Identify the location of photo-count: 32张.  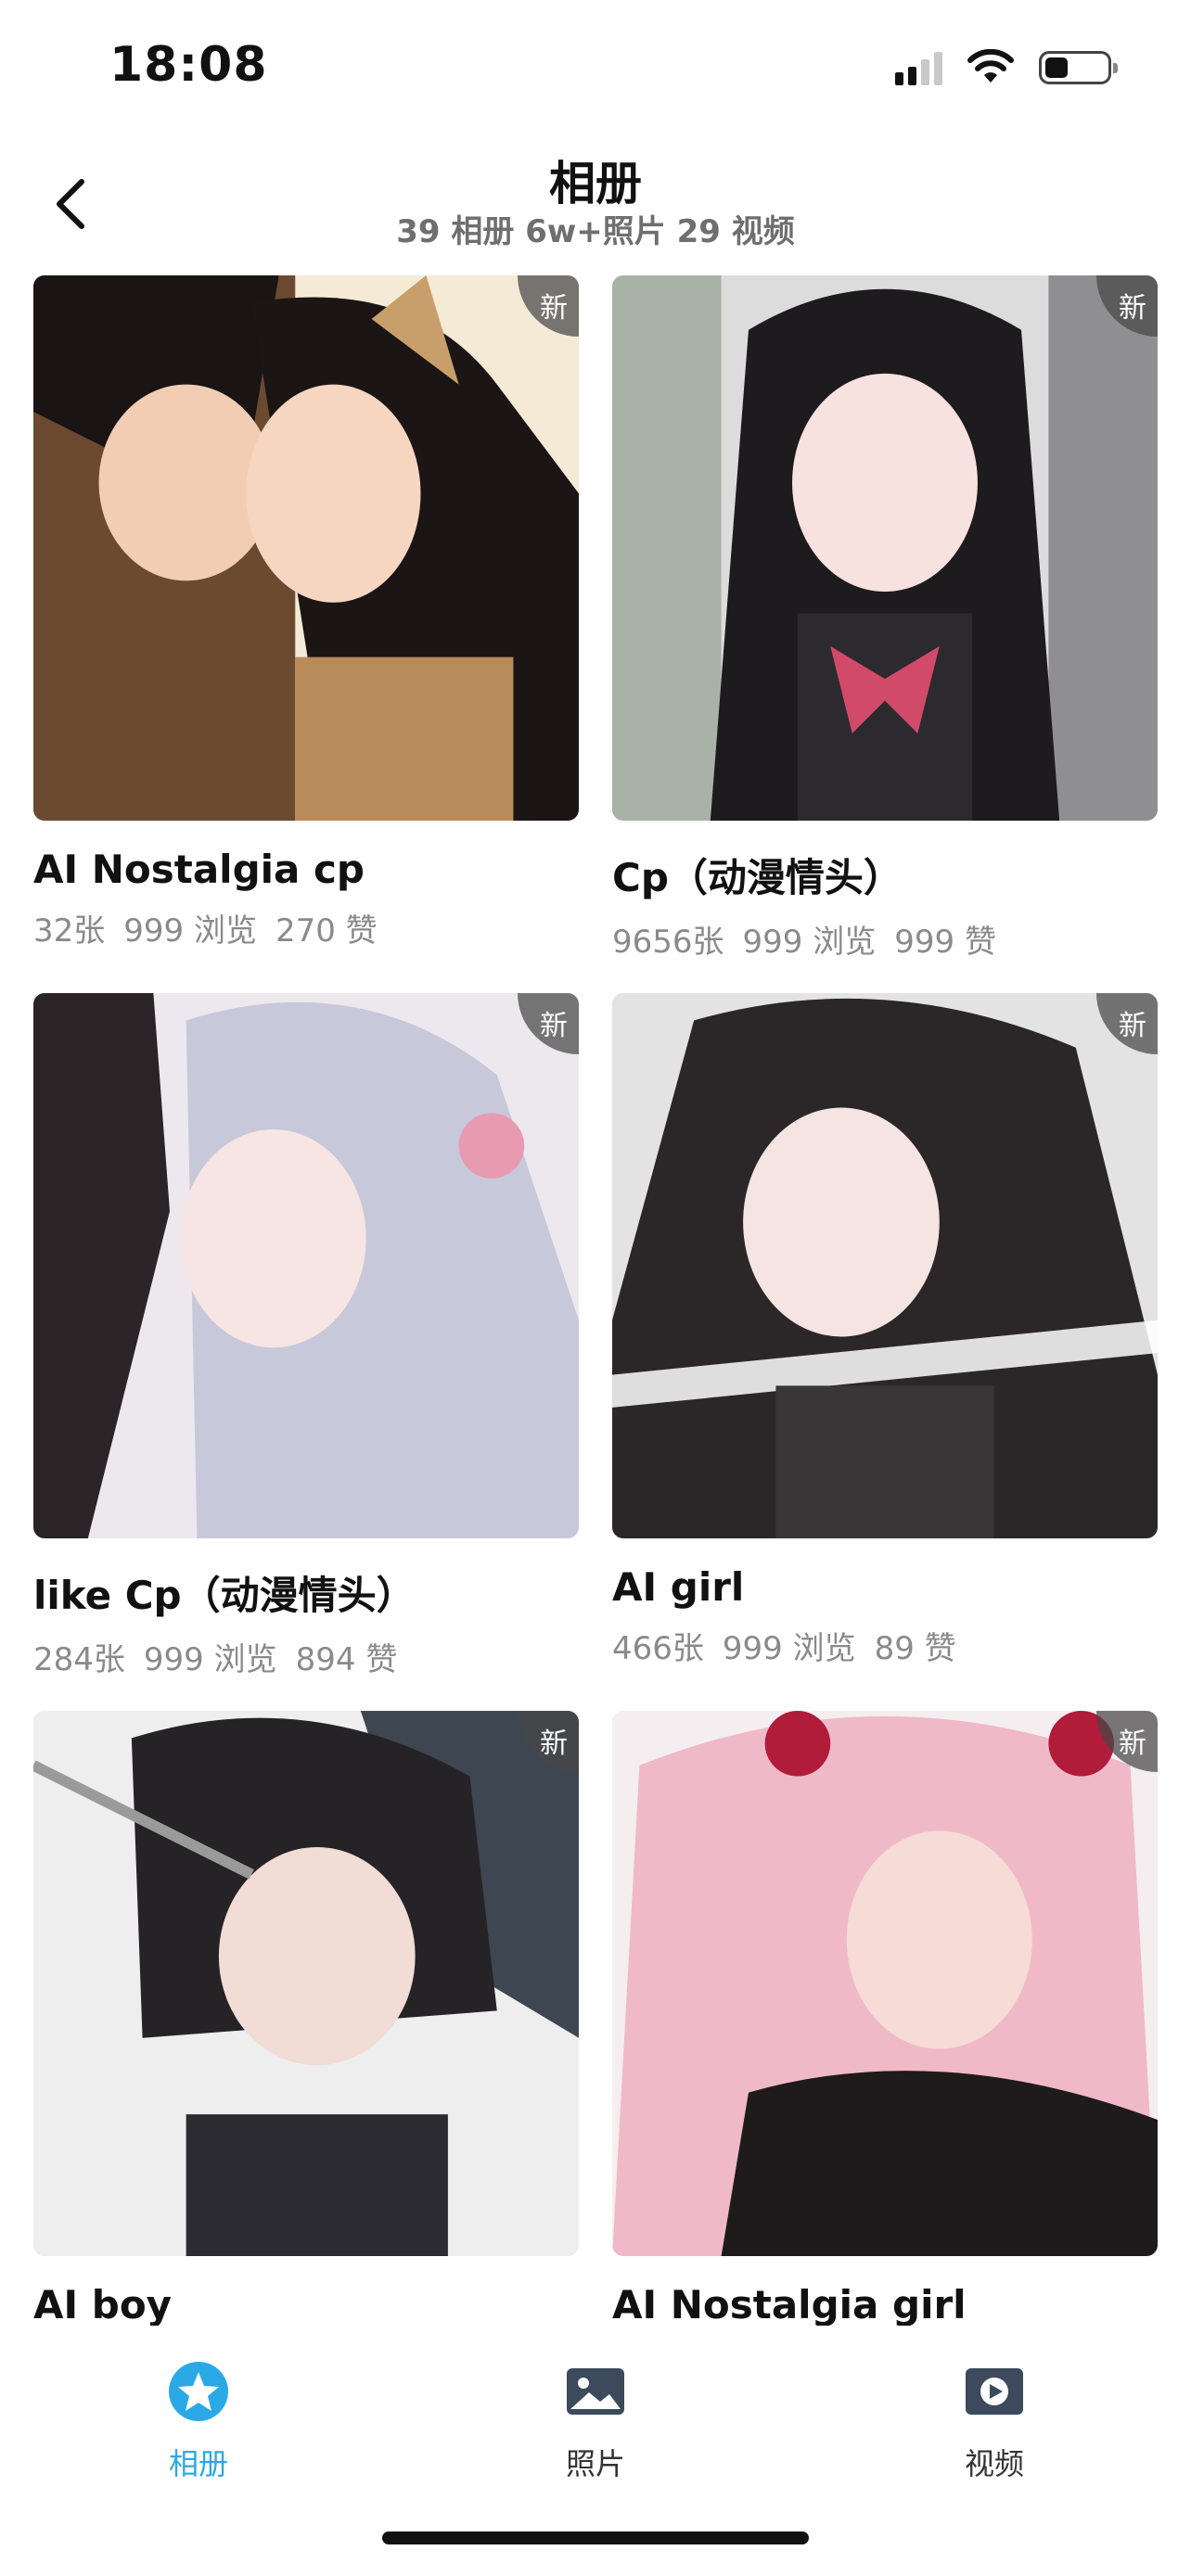
(69, 931).